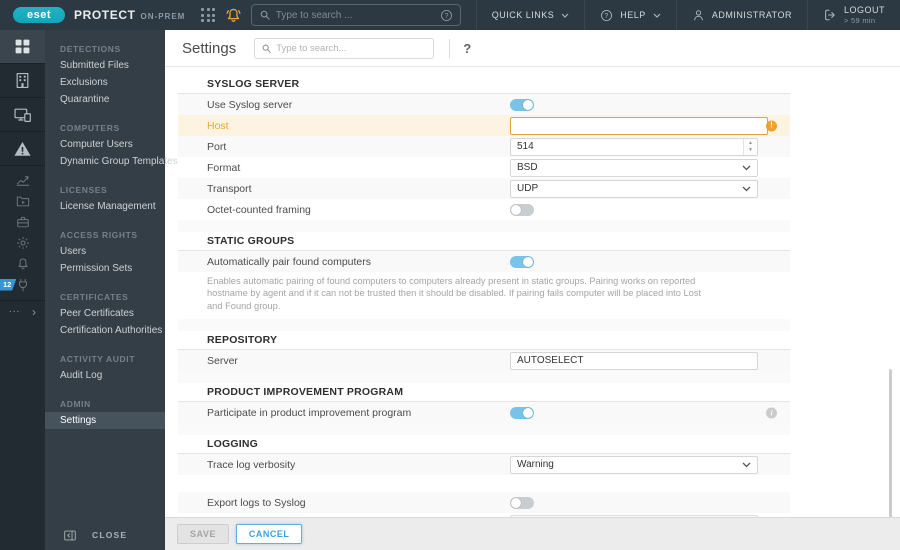 Image resolution: width=900 pixels, height=550 pixels. I want to click on quick-links-menu: QUICK LINKS, so click(530, 15).